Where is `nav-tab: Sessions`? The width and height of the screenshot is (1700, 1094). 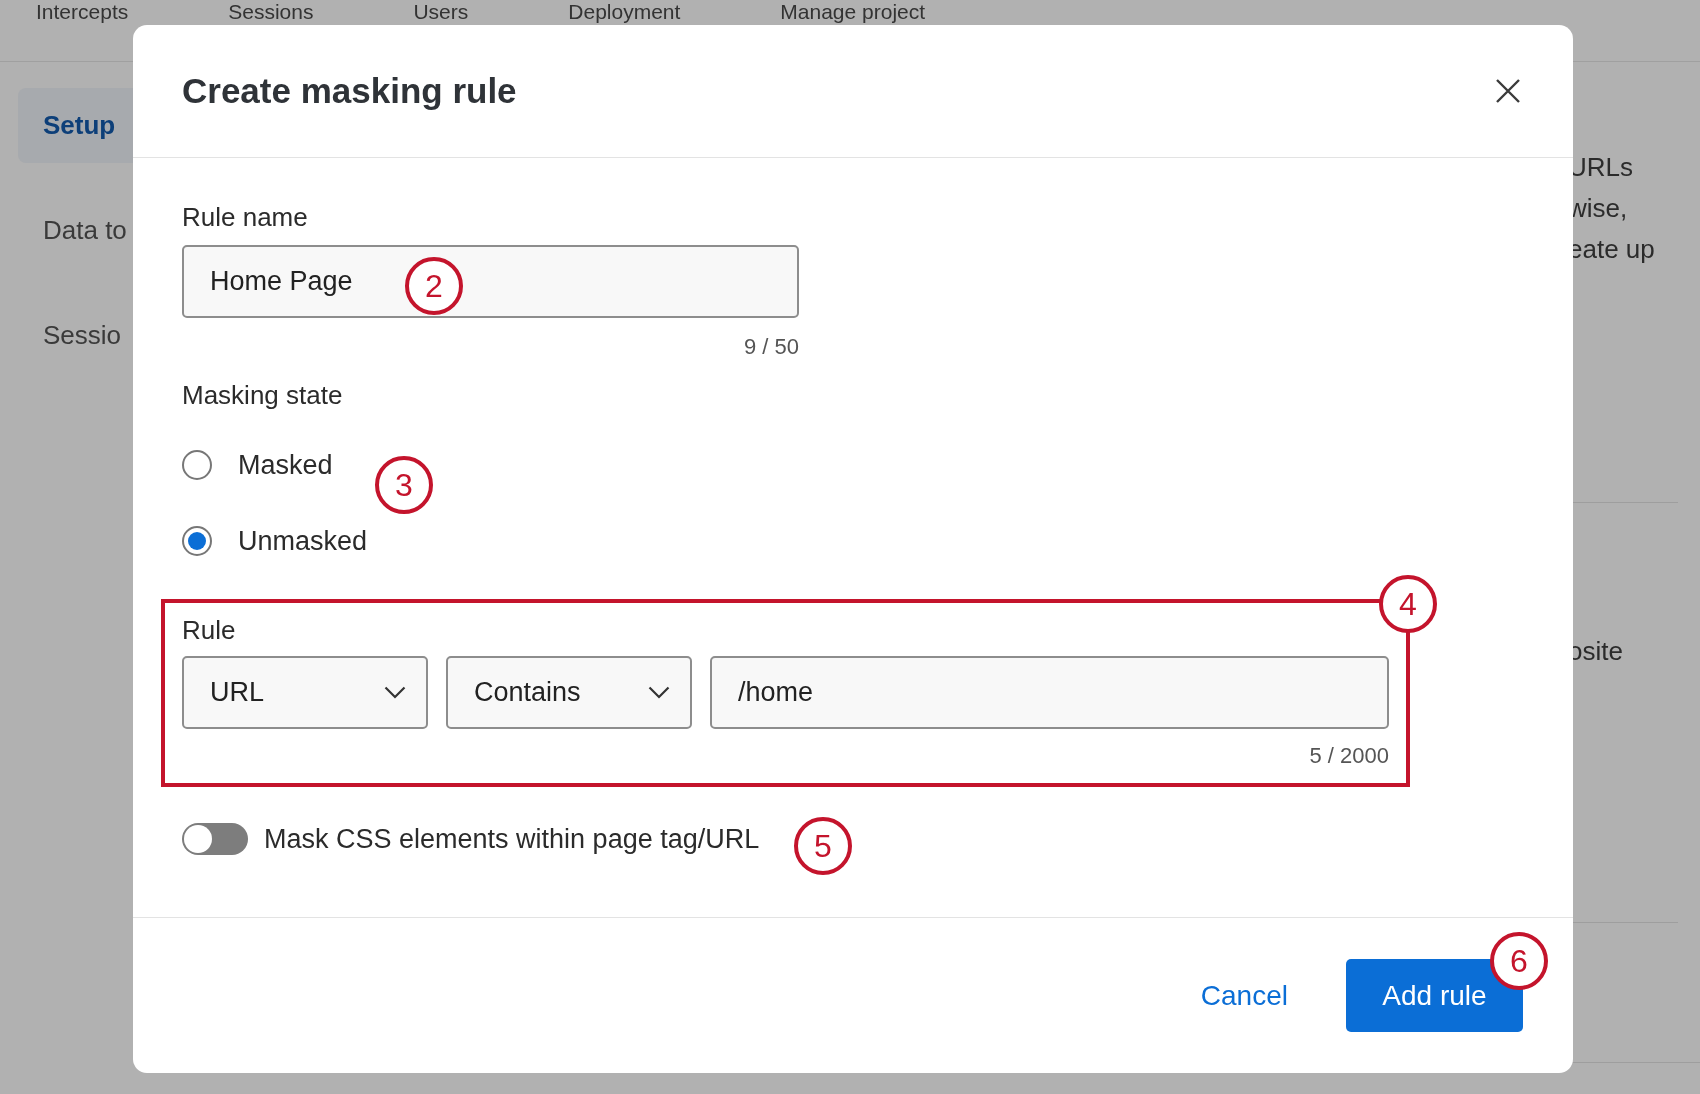
nav-tab: Sessions is located at coordinates (271, 11).